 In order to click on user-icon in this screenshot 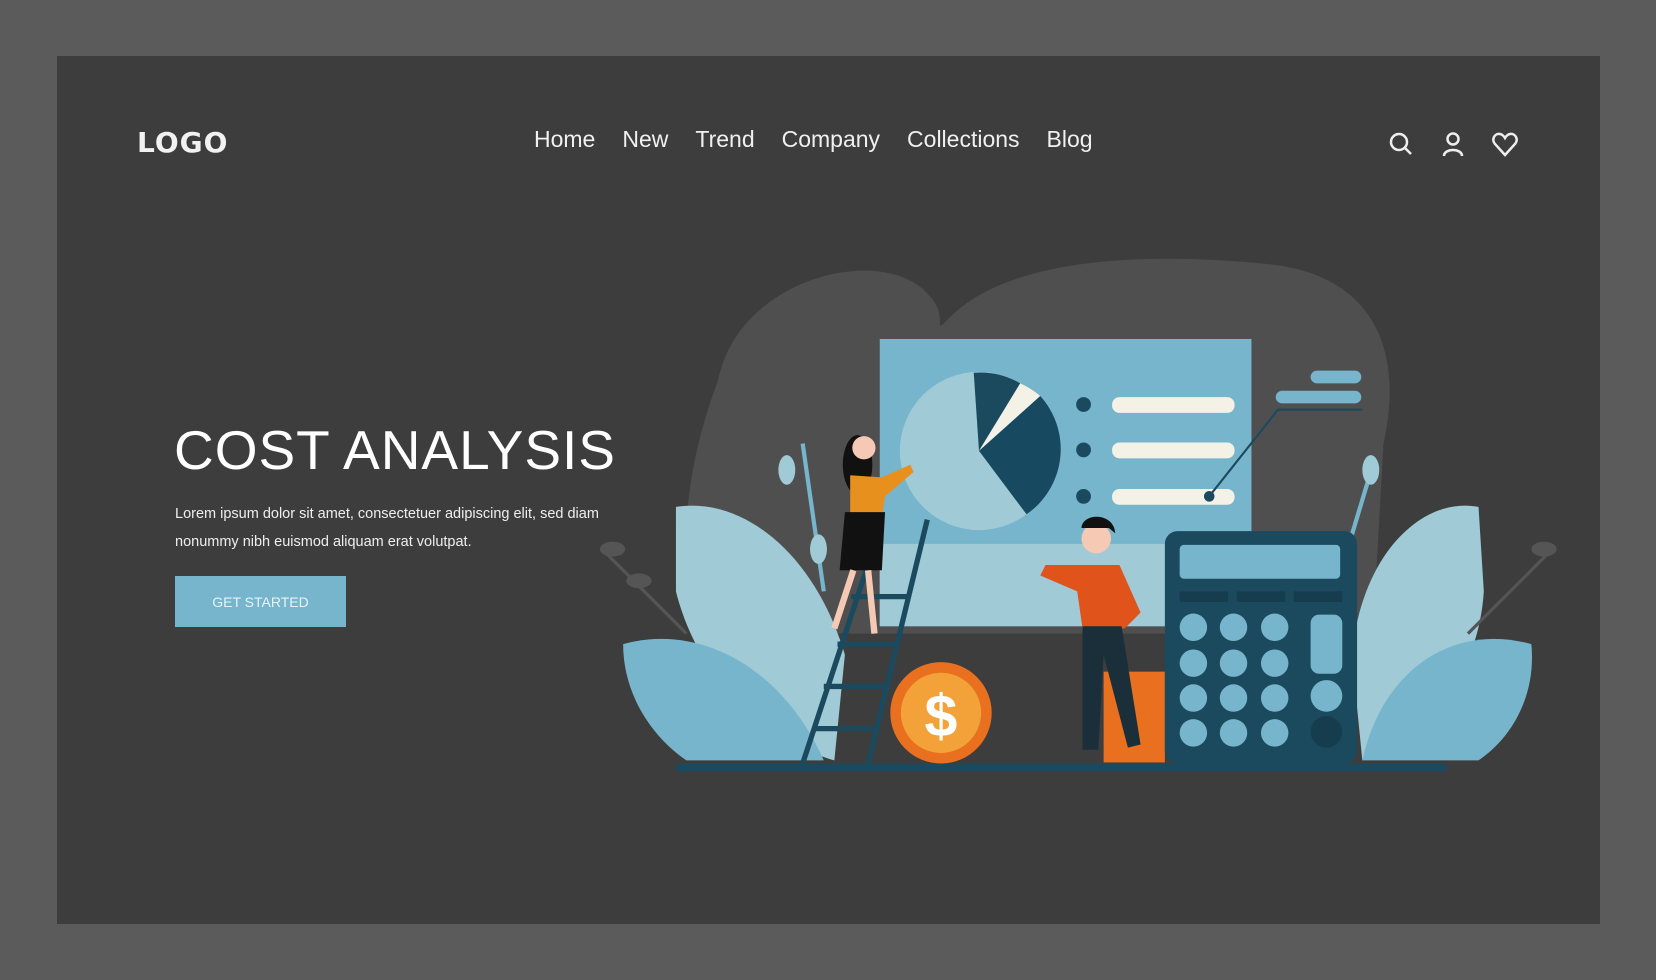, I will do `click(1453, 144)`.